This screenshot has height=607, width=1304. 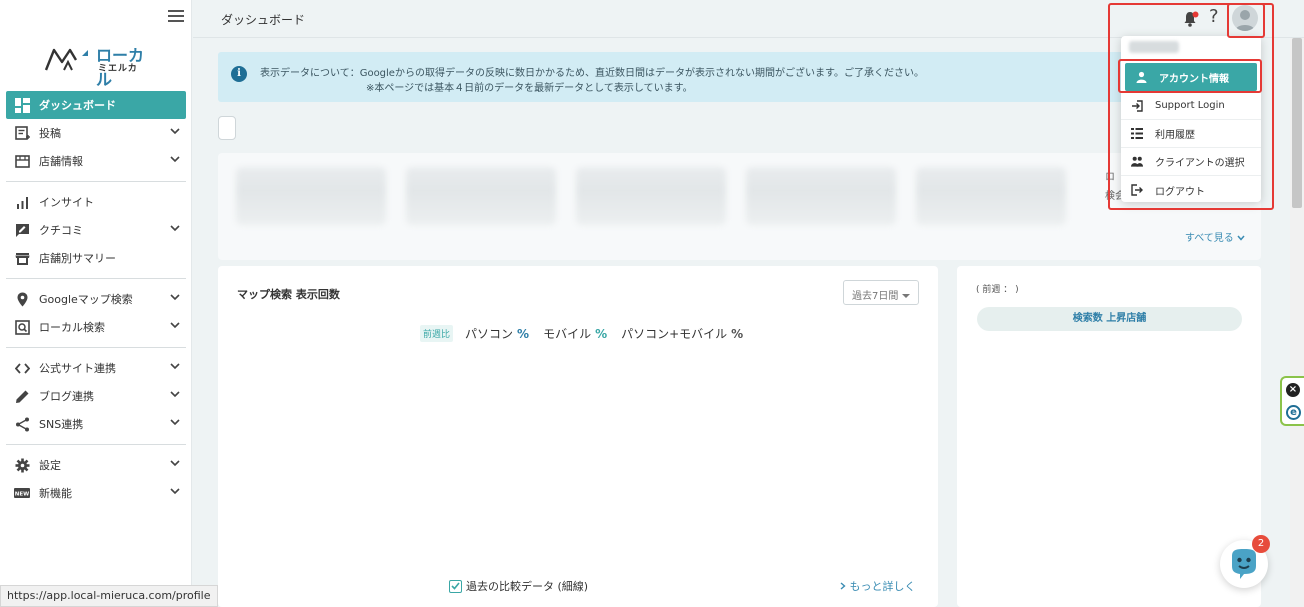 I want to click on sidebar-item-label: インサイト, so click(x=66, y=202).